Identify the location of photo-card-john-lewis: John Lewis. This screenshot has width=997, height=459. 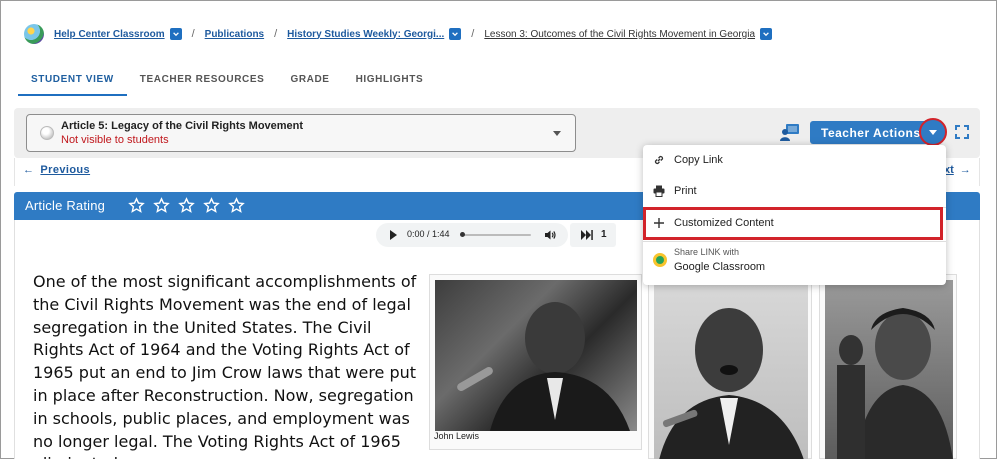
(535, 362).